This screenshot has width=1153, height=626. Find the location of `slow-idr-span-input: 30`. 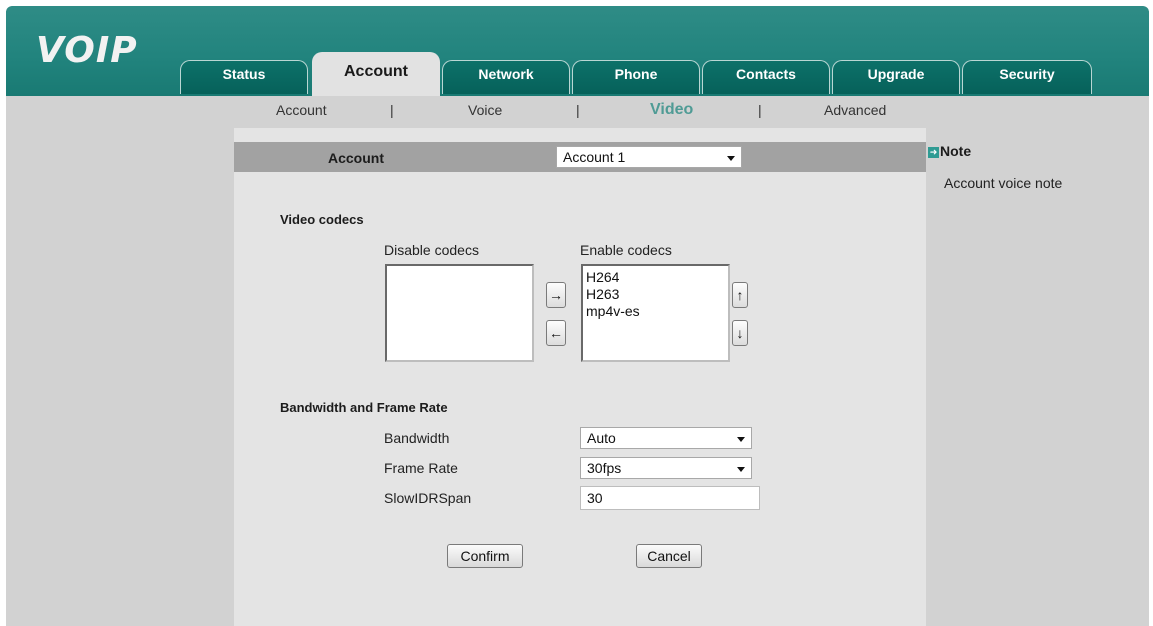

slow-idr-span-input: 30 is located at coordinates (670, 498).